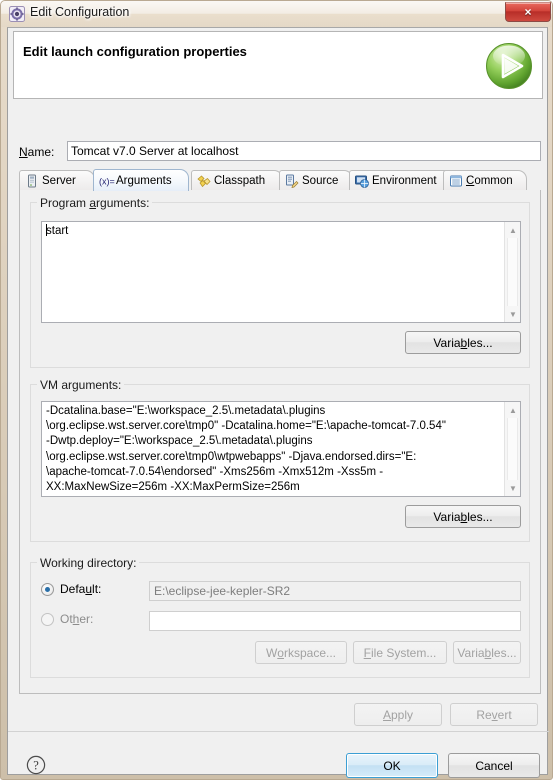 This screenshot has width=553, height=780. What do you see at coordinates (65, 203) in the screenshot?
I see `program-arguments-label-a: Program` at bounding box center [65, 203].